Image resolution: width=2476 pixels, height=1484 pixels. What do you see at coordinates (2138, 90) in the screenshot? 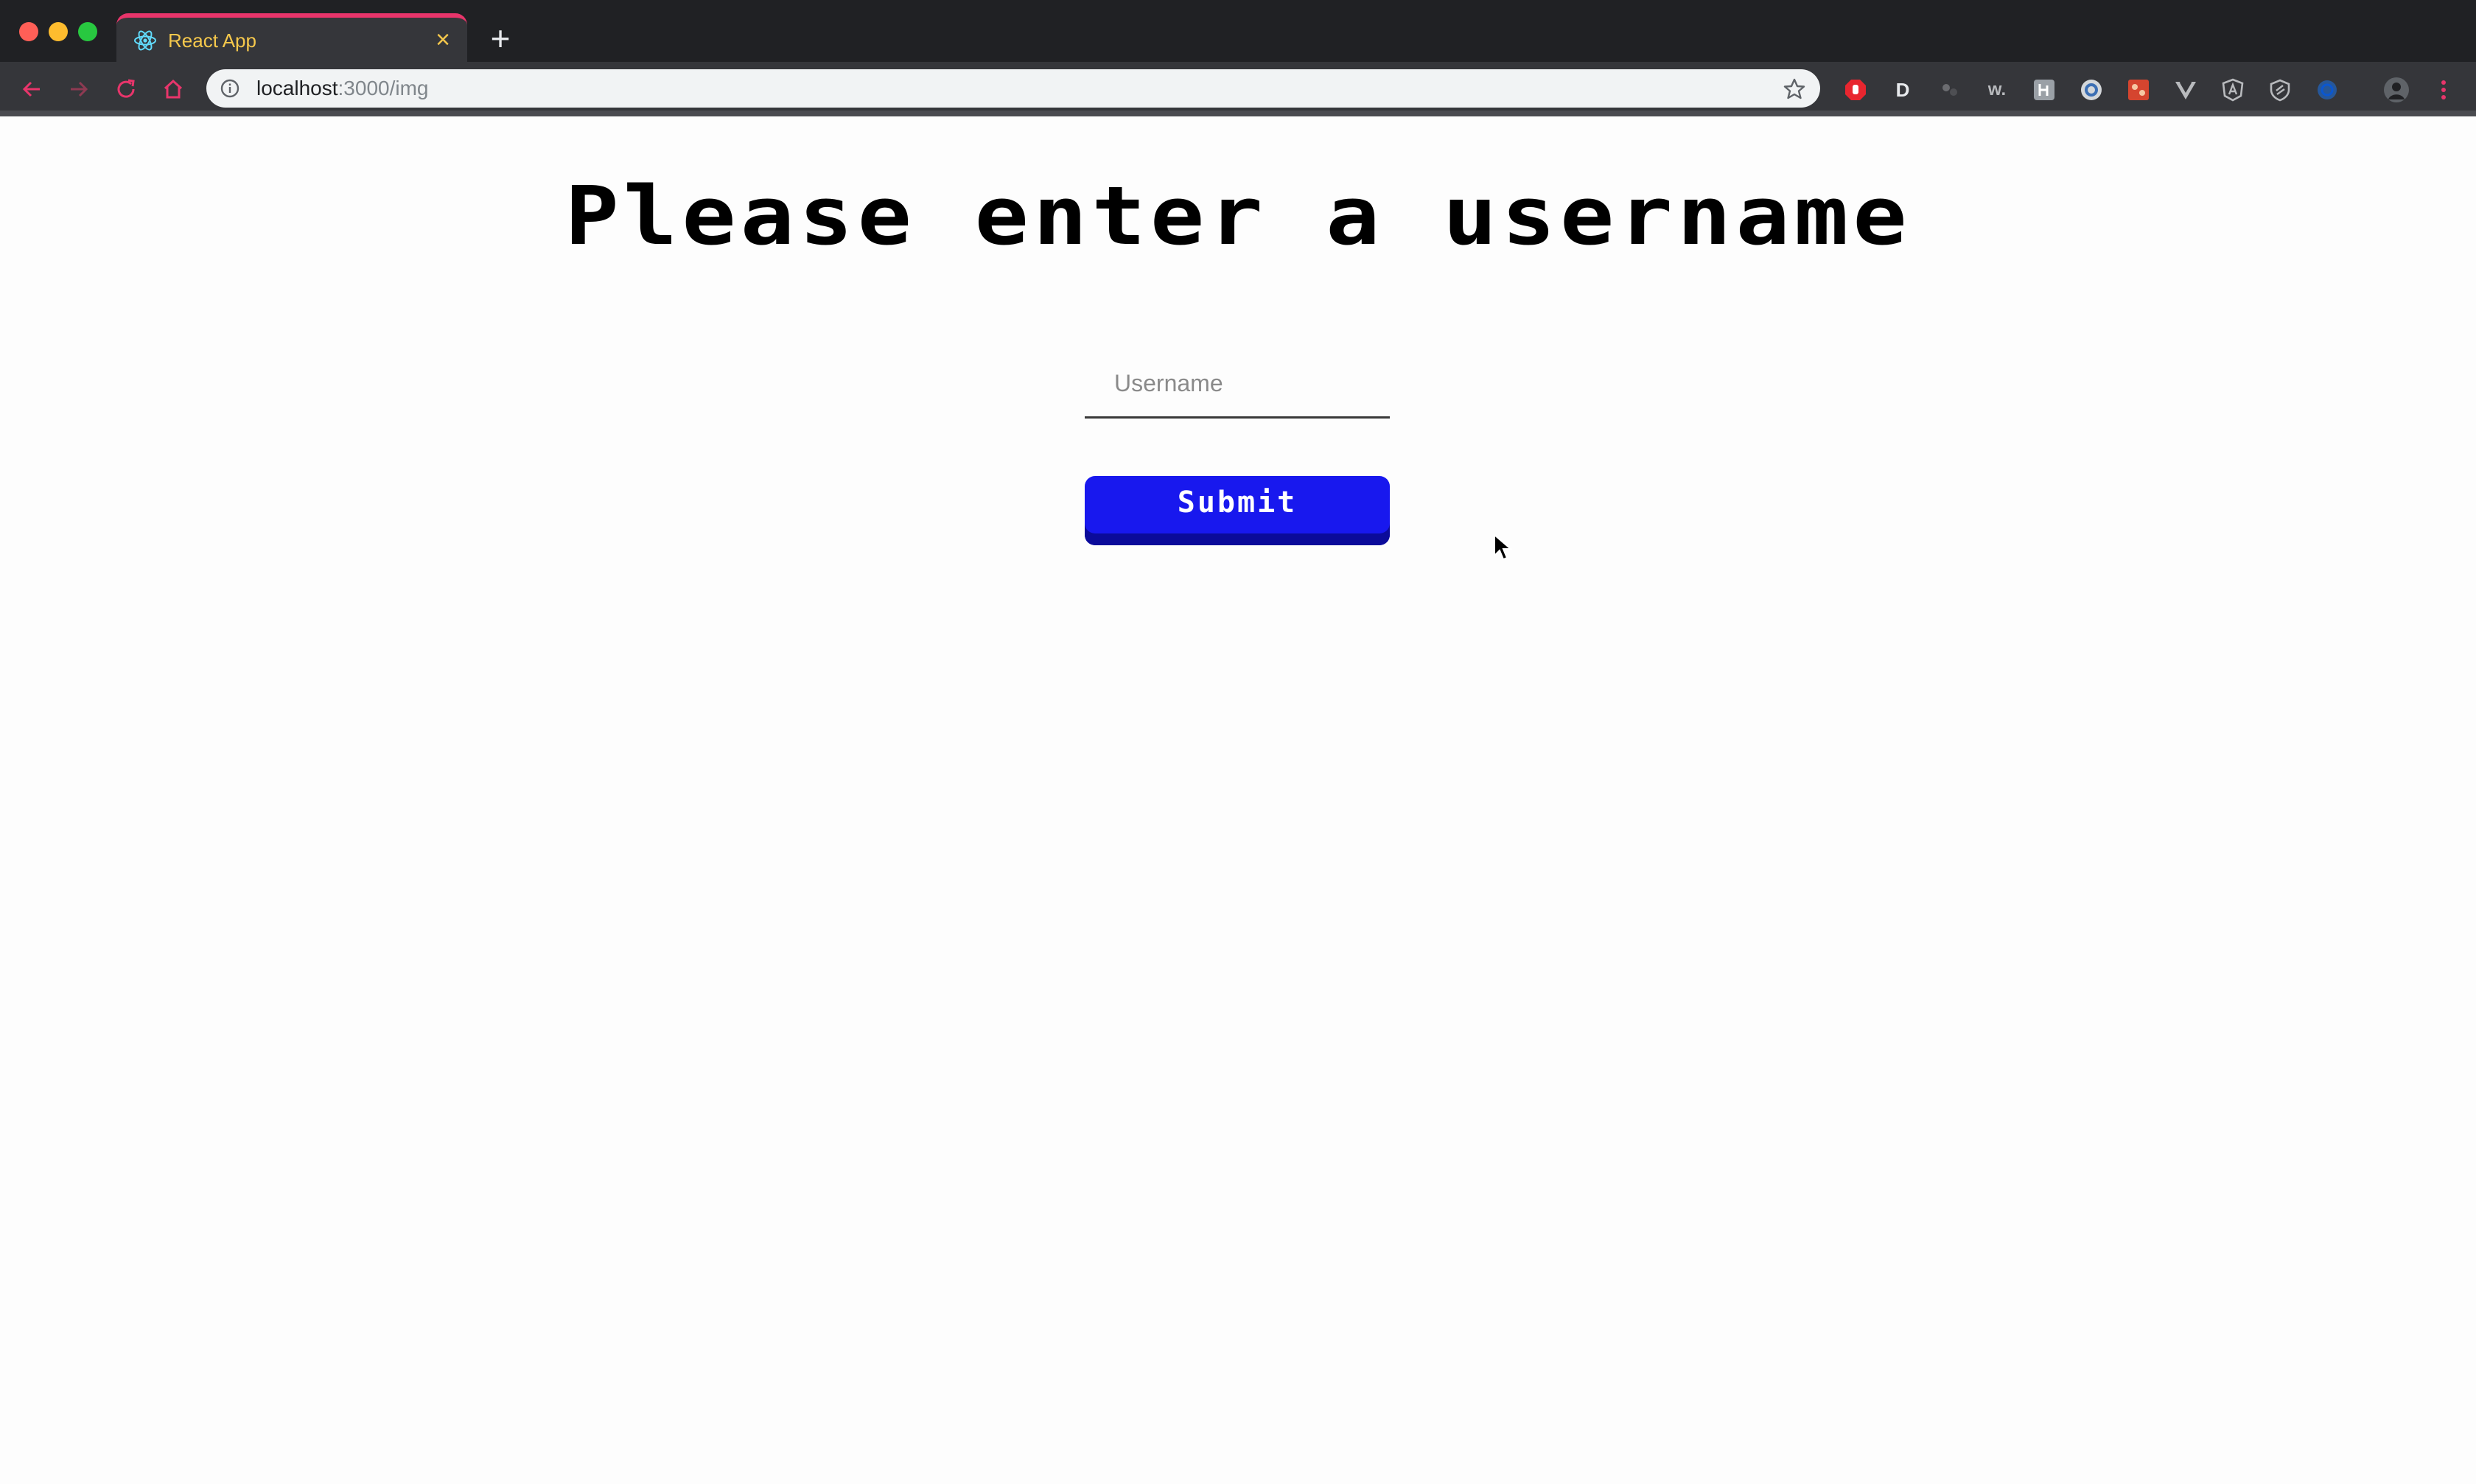
I see `puzzle-icon` at bounding box center [2138, 90].